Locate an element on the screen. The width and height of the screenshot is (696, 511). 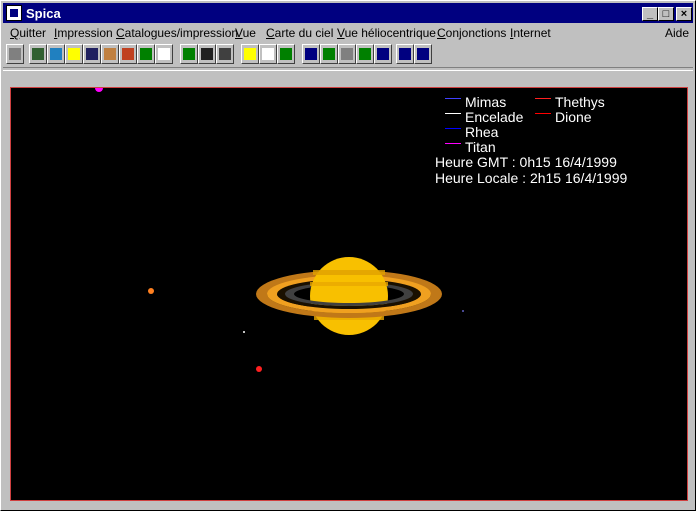
curve-icon is located at coordinates (225, 54).